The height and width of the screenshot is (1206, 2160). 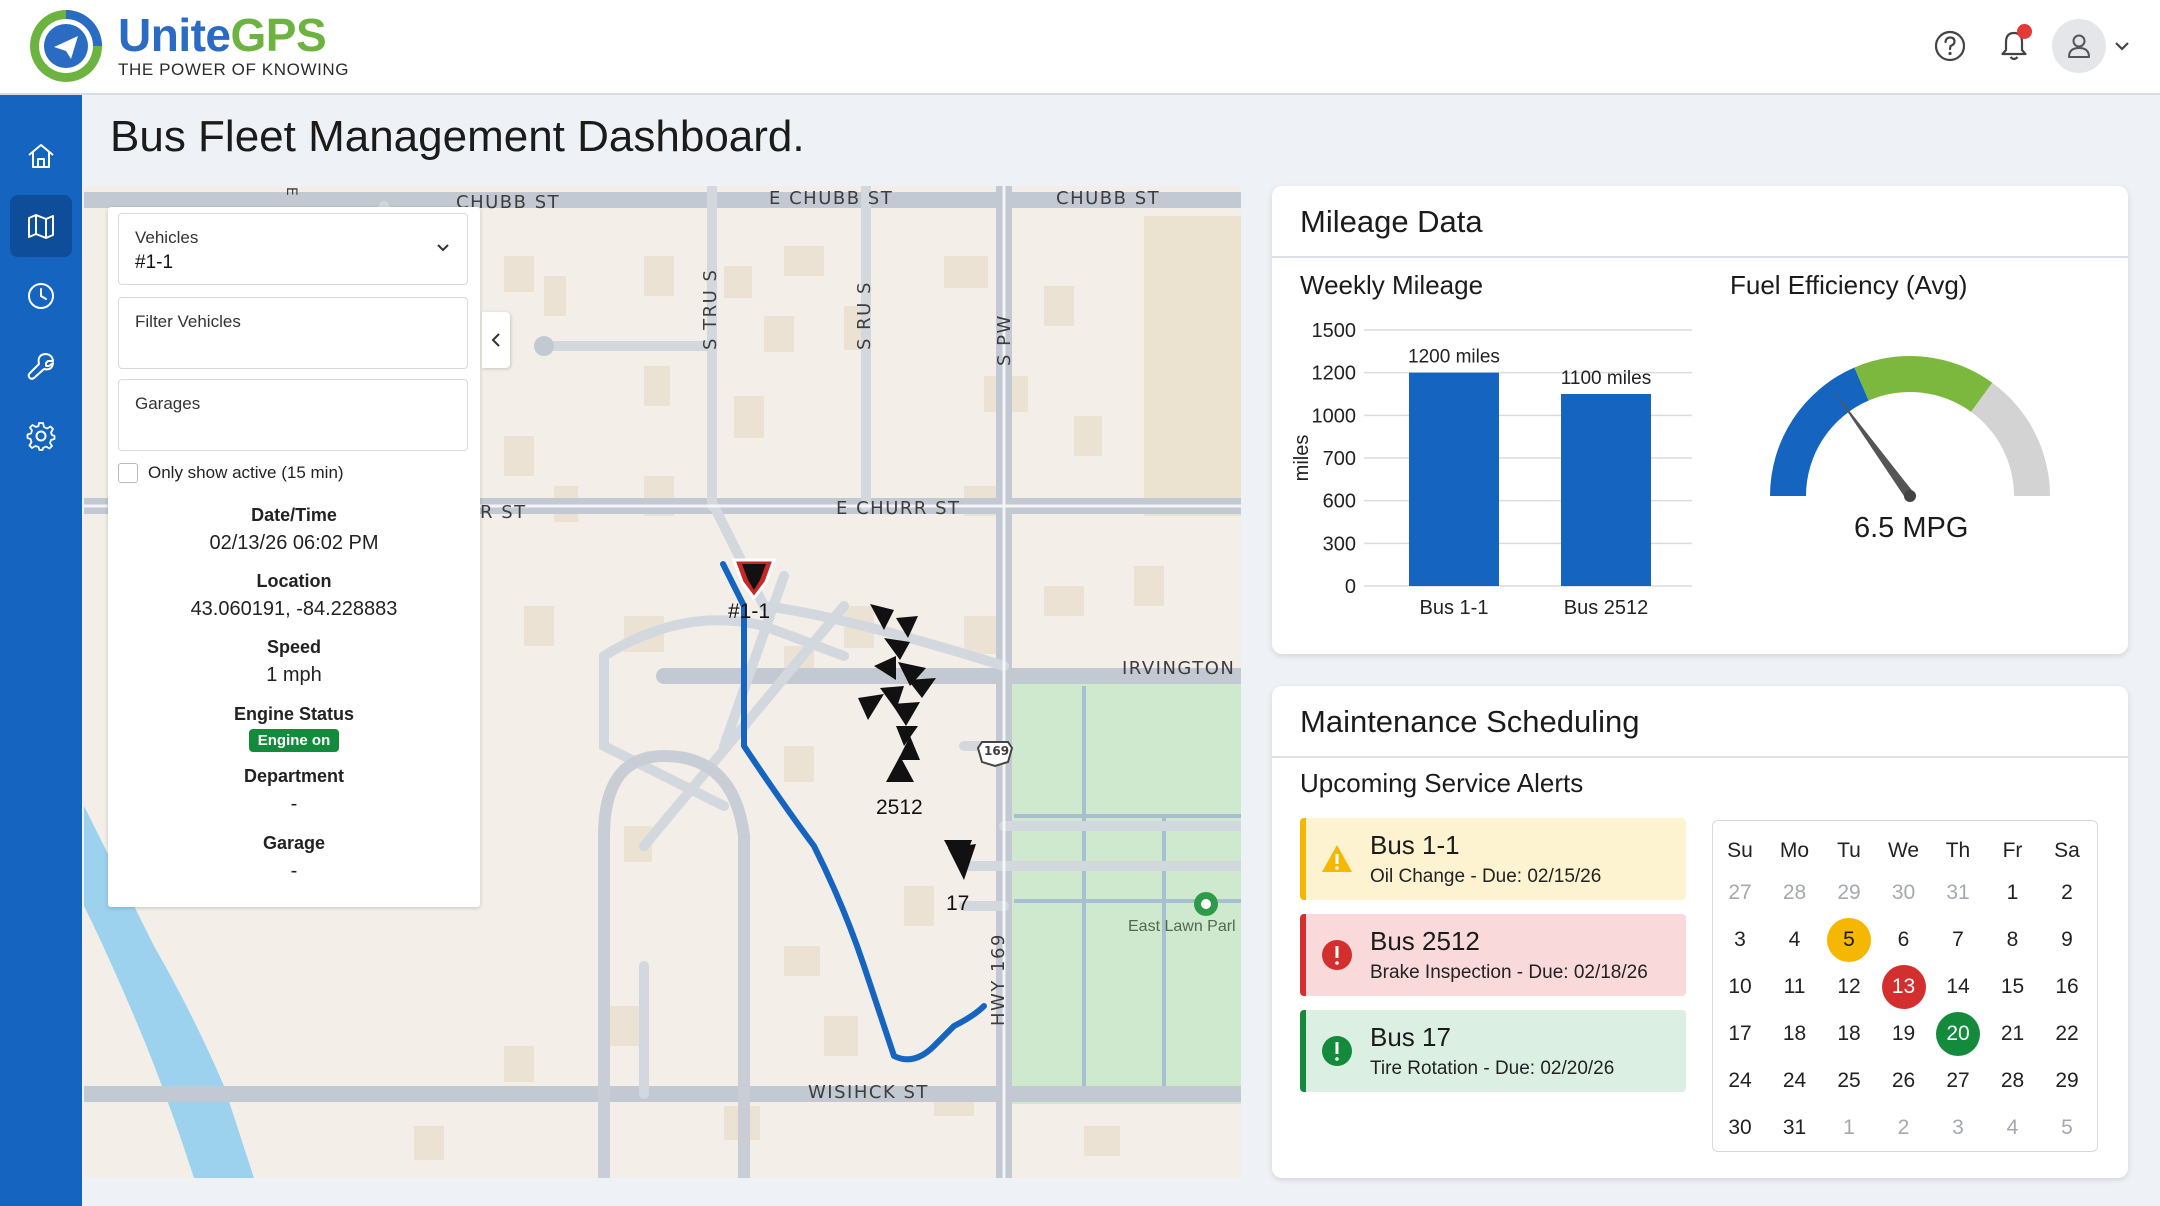 What do you see at coordinates (1950, 46) in the screenshot?
I see `help-button` at bounding box center [1950, 46].